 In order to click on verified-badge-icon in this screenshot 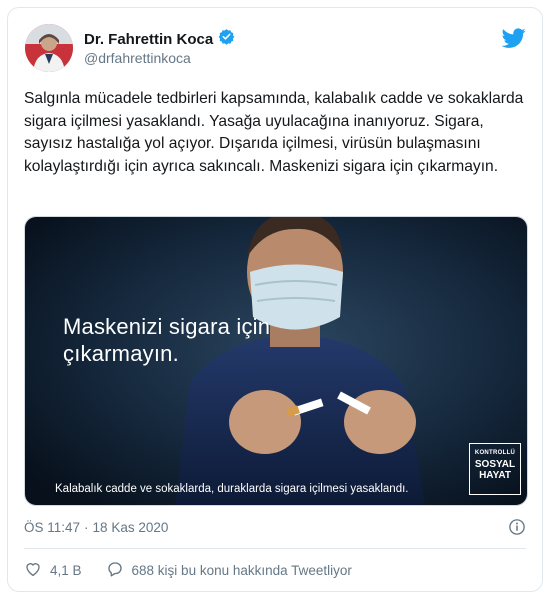, I will do `click(226, 39)`.